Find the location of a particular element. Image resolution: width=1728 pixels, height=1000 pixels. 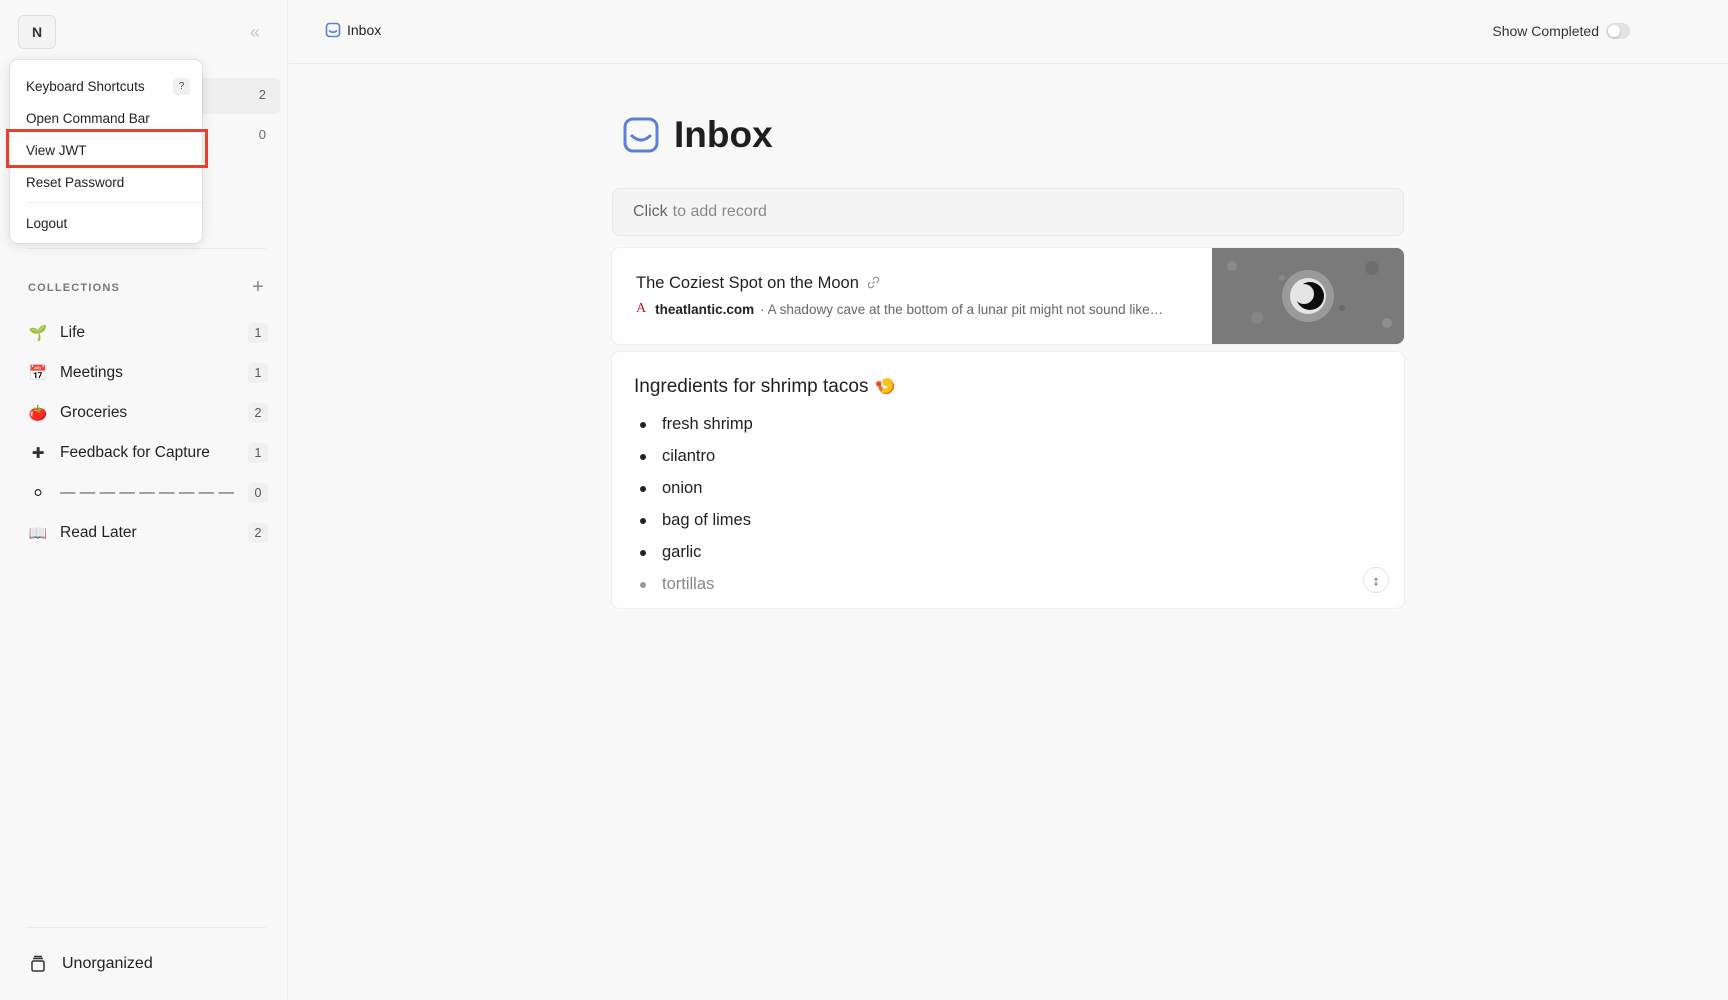

sidebar-item-unorganized: Unorganized is located at coordinates (90, 964).